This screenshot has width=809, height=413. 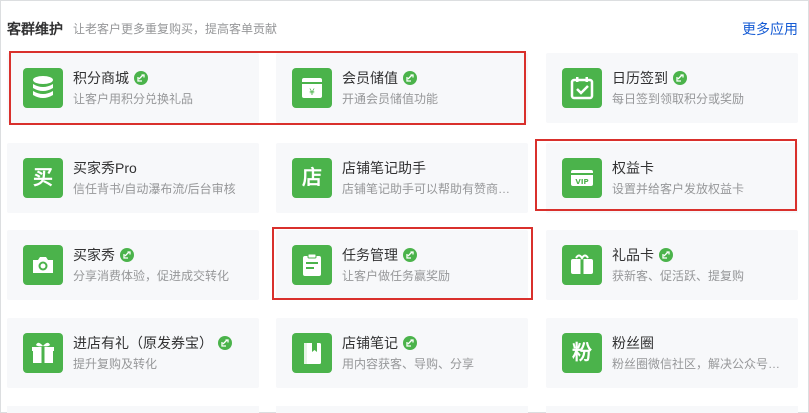 What do you see at coordinates (175, 29) in the screenshot?
I see `section-subtitle: 让老客户更多重复购买，提高客单贡献` at bounding box center [175, 29].